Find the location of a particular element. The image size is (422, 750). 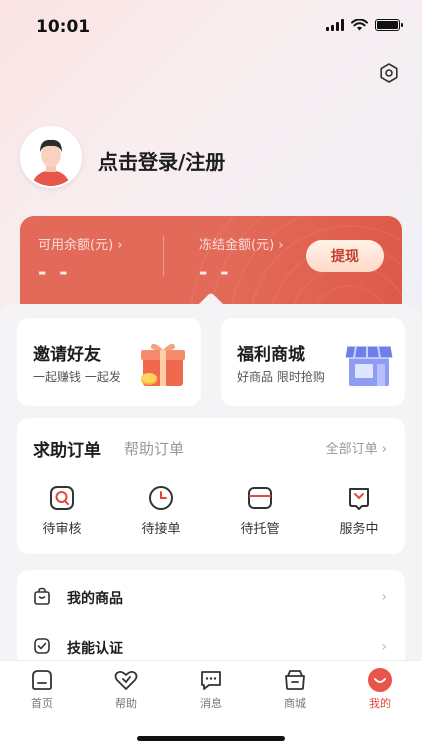

order-status-label: 待托管 is located at coordinates (260, 529).